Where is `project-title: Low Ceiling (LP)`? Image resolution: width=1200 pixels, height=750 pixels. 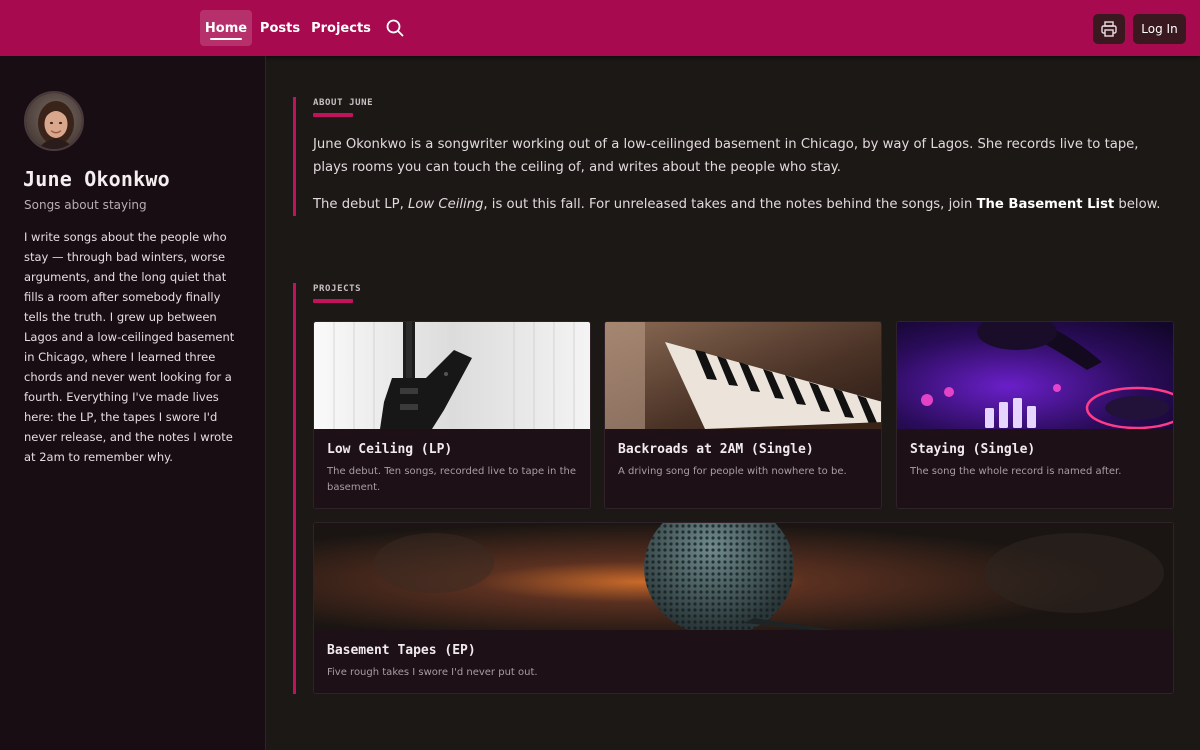
project-title: Low Ceiling (LP) is located at coordinates (390, 449).